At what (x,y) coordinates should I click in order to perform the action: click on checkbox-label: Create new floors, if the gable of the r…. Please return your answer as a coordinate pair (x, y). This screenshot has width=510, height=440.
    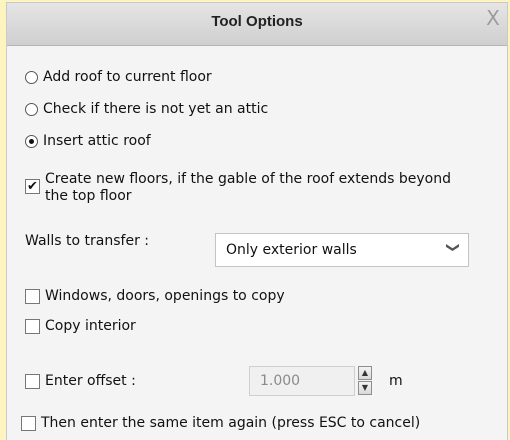
    Looking at the image, I should click on (248, 187).